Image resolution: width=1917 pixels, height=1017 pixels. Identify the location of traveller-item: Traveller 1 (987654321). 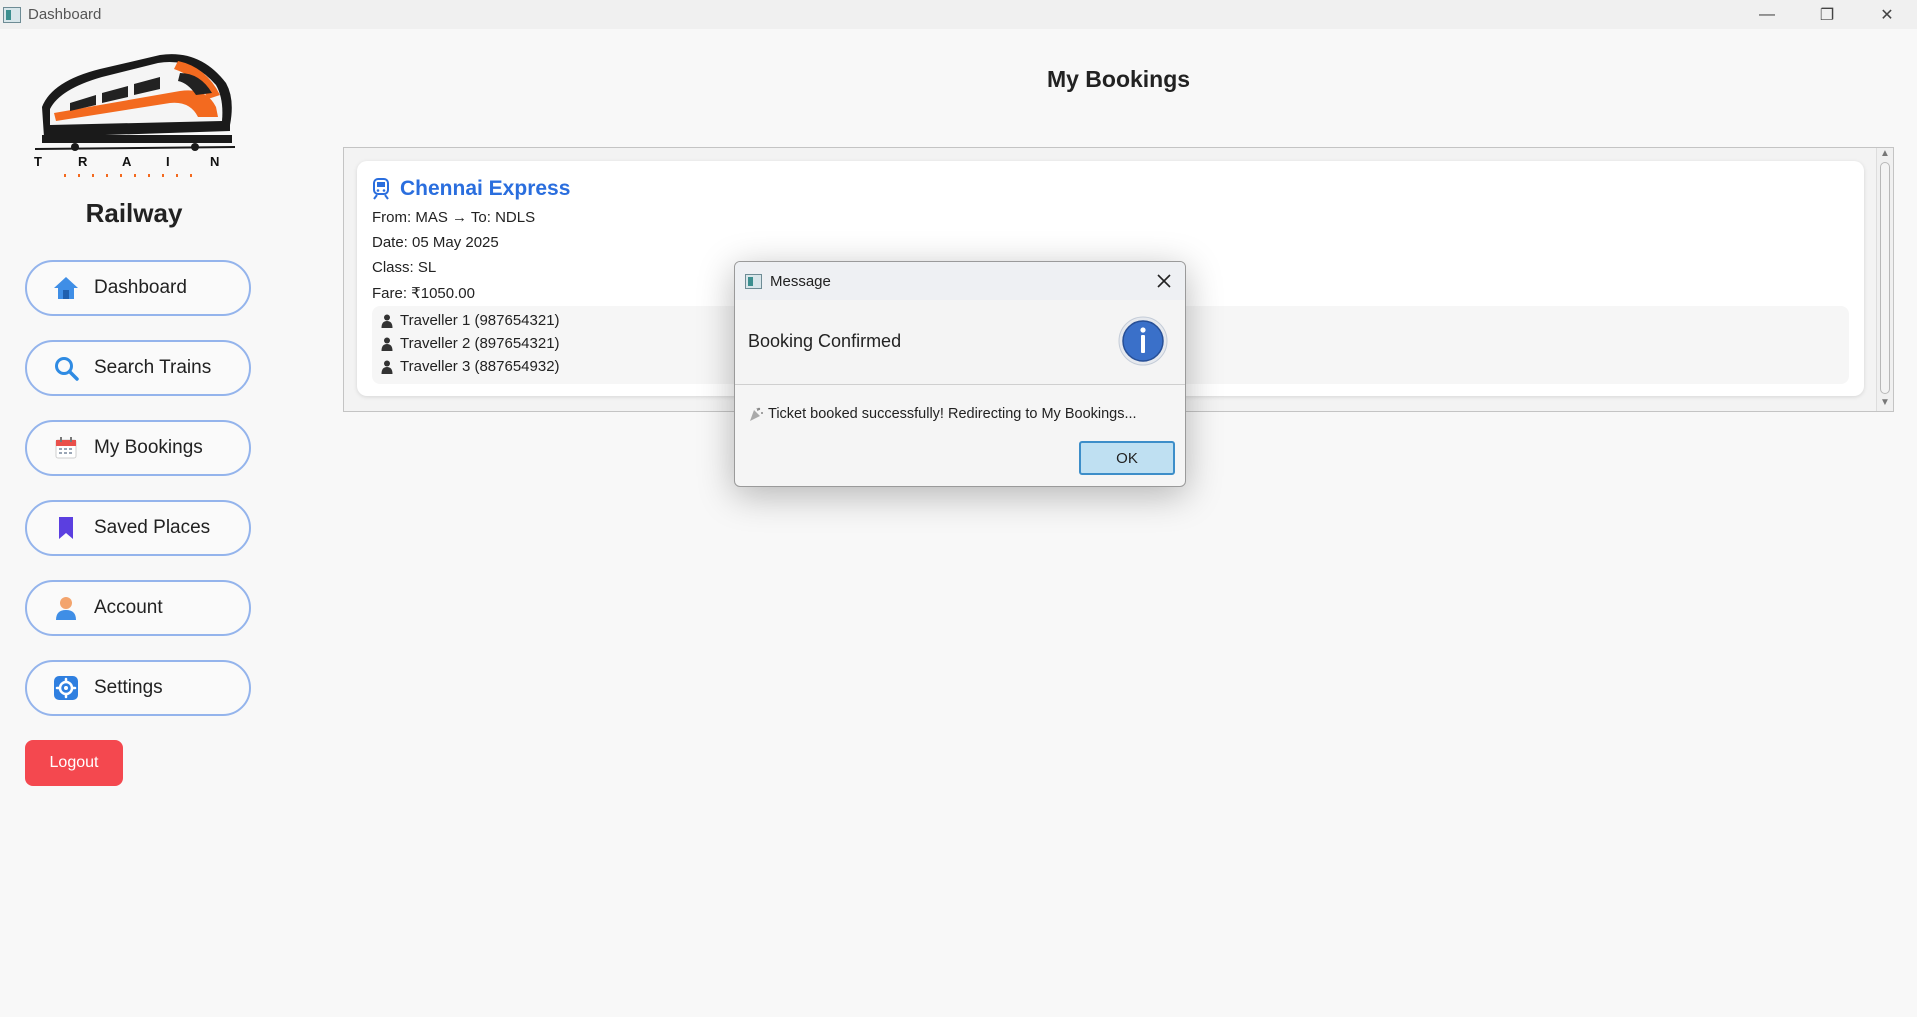
(470, 320).